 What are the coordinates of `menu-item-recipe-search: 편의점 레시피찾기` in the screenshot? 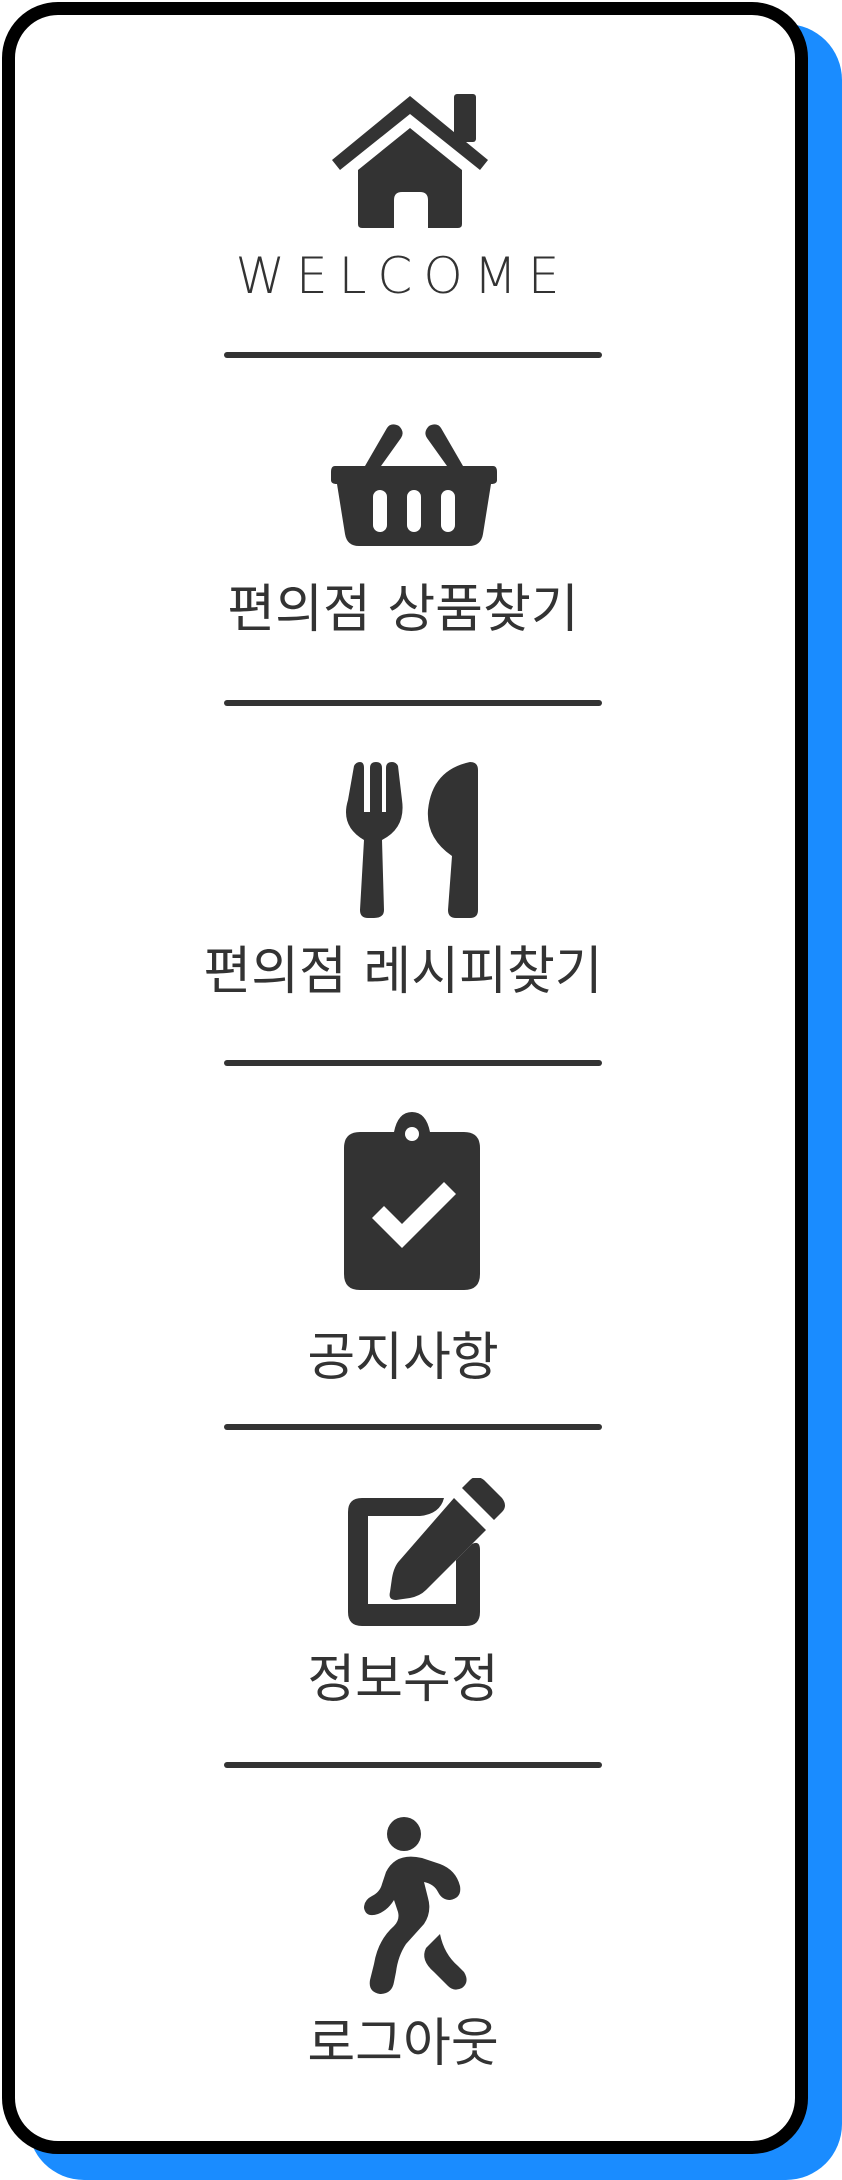 It's located at (403, 892).